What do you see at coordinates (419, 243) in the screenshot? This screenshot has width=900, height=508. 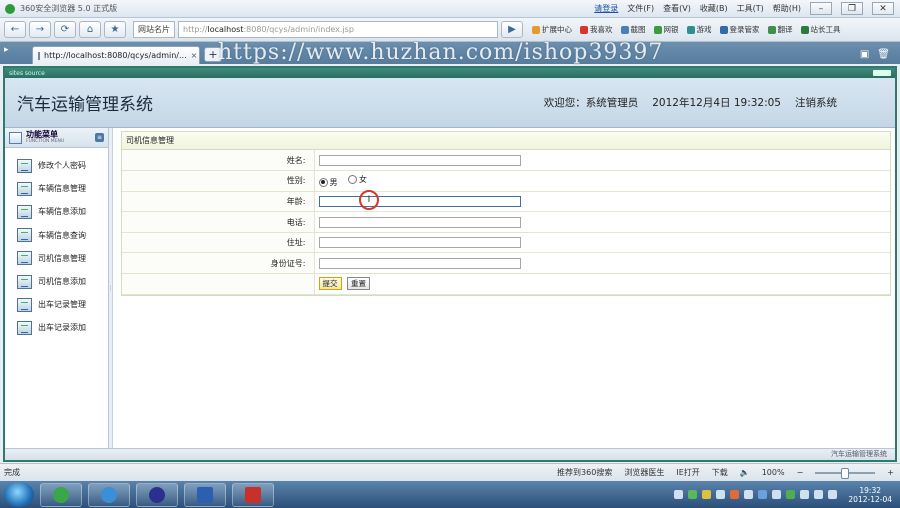 I see `address-input` at bounding box center [419, 243].